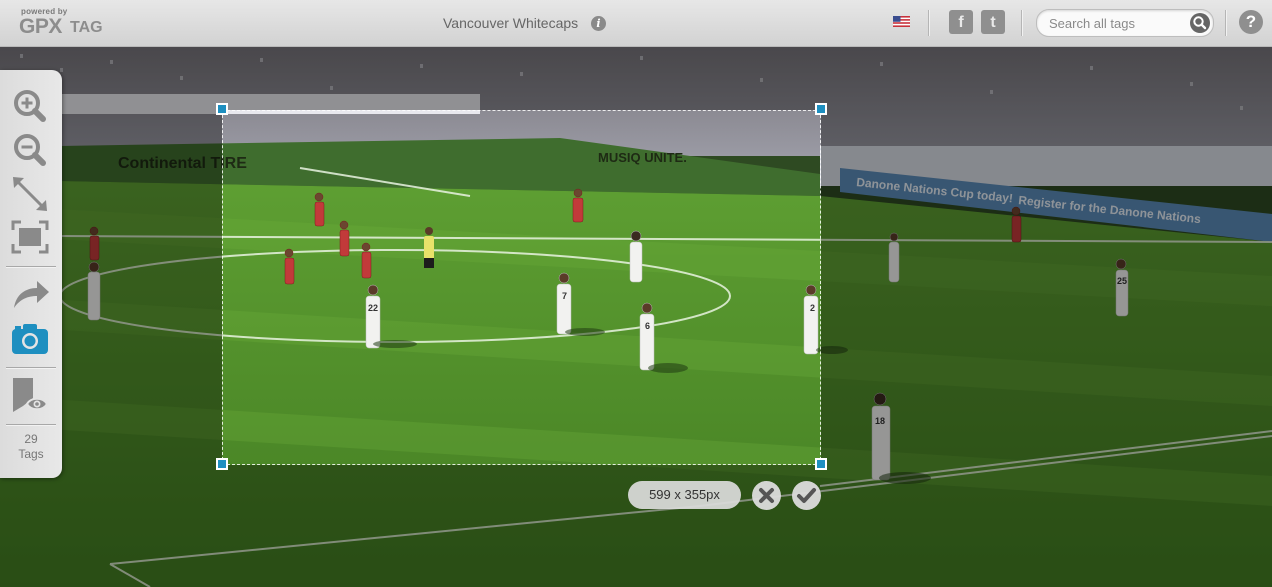 The height and width of the screenshot is (587, 1272). What do you see at coordinates (961, 22) in the screenshot?
I see `facebook-button: f` at bounding box center [961, 22].